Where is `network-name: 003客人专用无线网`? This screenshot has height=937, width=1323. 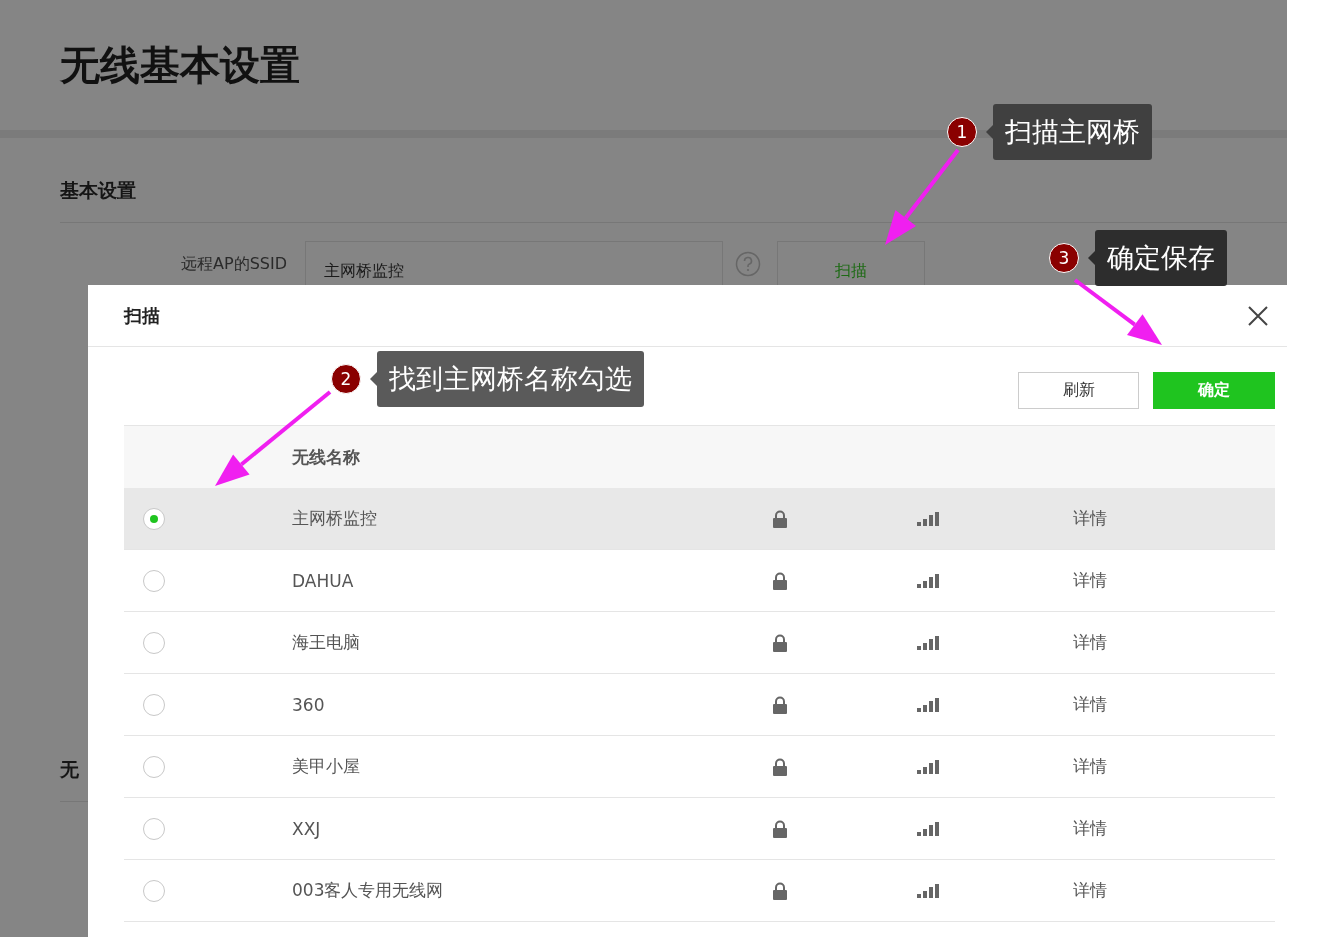
network-name: 003客人专用无线网 is located at coordinates (368, 890).